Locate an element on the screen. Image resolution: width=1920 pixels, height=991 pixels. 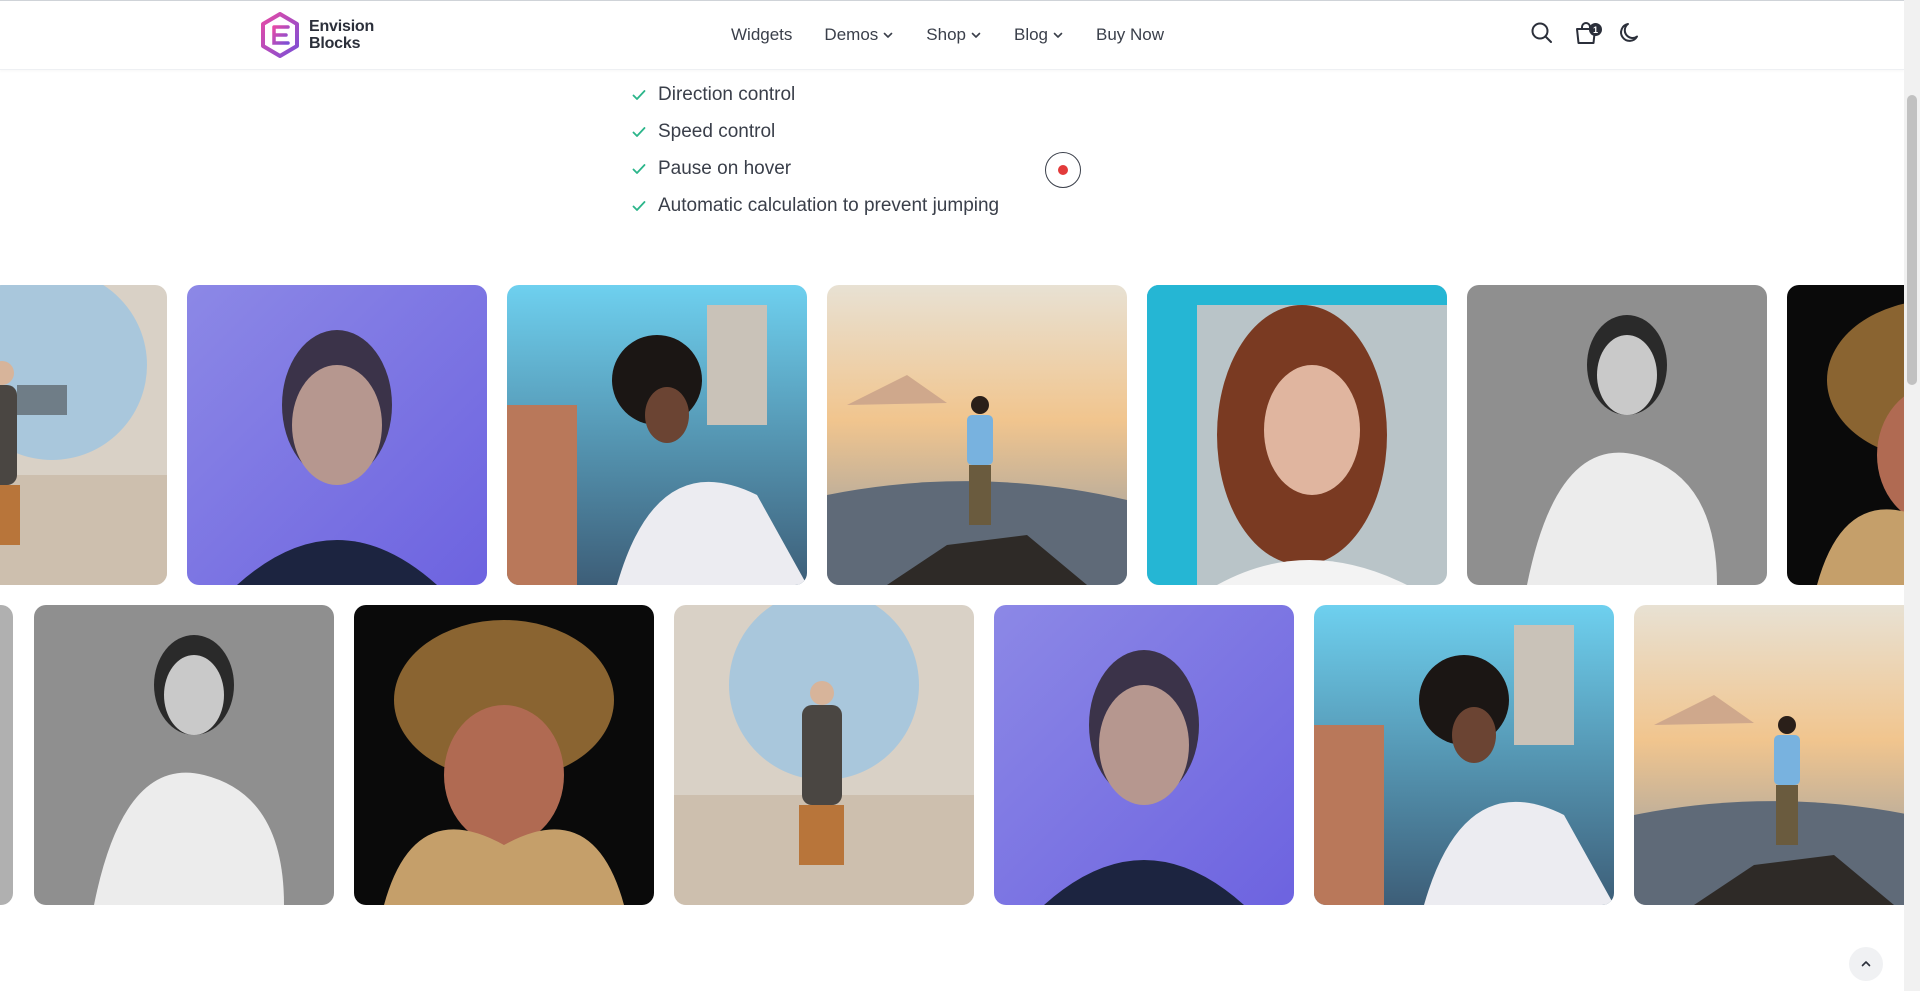
search-button is located at coordinates (1542, 33).